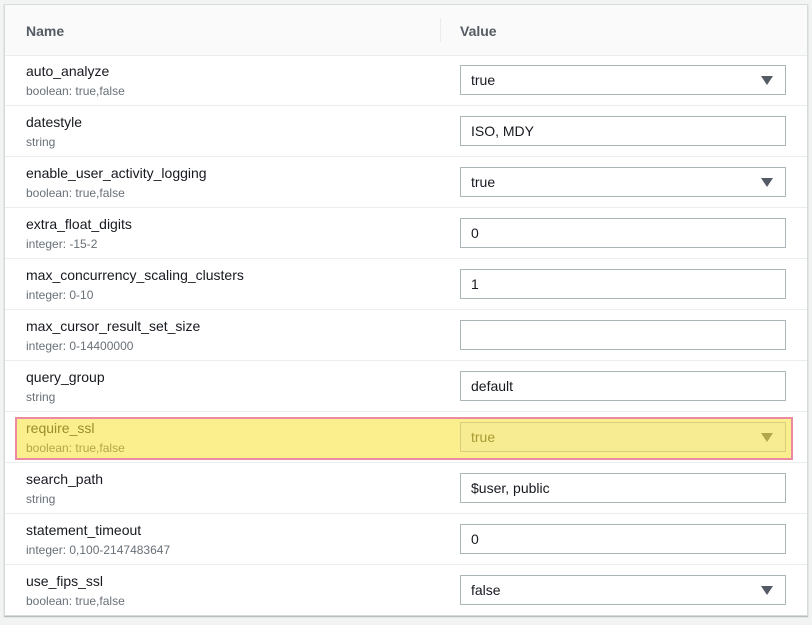 The height and width of the screenshot is (625, 812). What do you see at coordinates (406, 30) in the screenshot?
I see `table-header: Name Value` at bounding box center [406, 30].